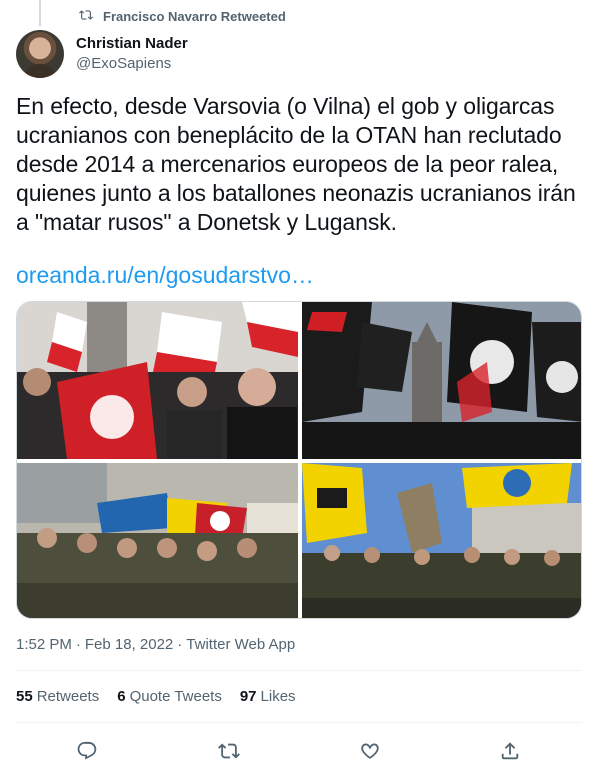  Describe the element at coordinates (240, 644) in the screenshot. I see `tweet-source: Twitter Web App` at that location.